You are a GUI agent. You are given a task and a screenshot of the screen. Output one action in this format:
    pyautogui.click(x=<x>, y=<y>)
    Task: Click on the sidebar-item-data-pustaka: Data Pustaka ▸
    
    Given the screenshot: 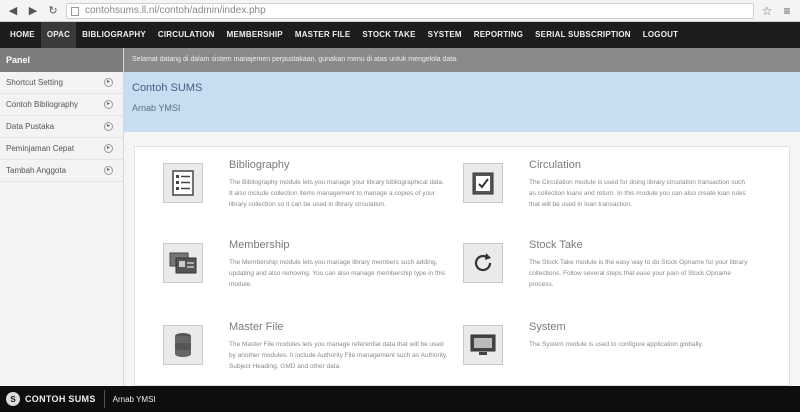 What is the action you would take?
    pyautogui.click(x=61, y=127)
    